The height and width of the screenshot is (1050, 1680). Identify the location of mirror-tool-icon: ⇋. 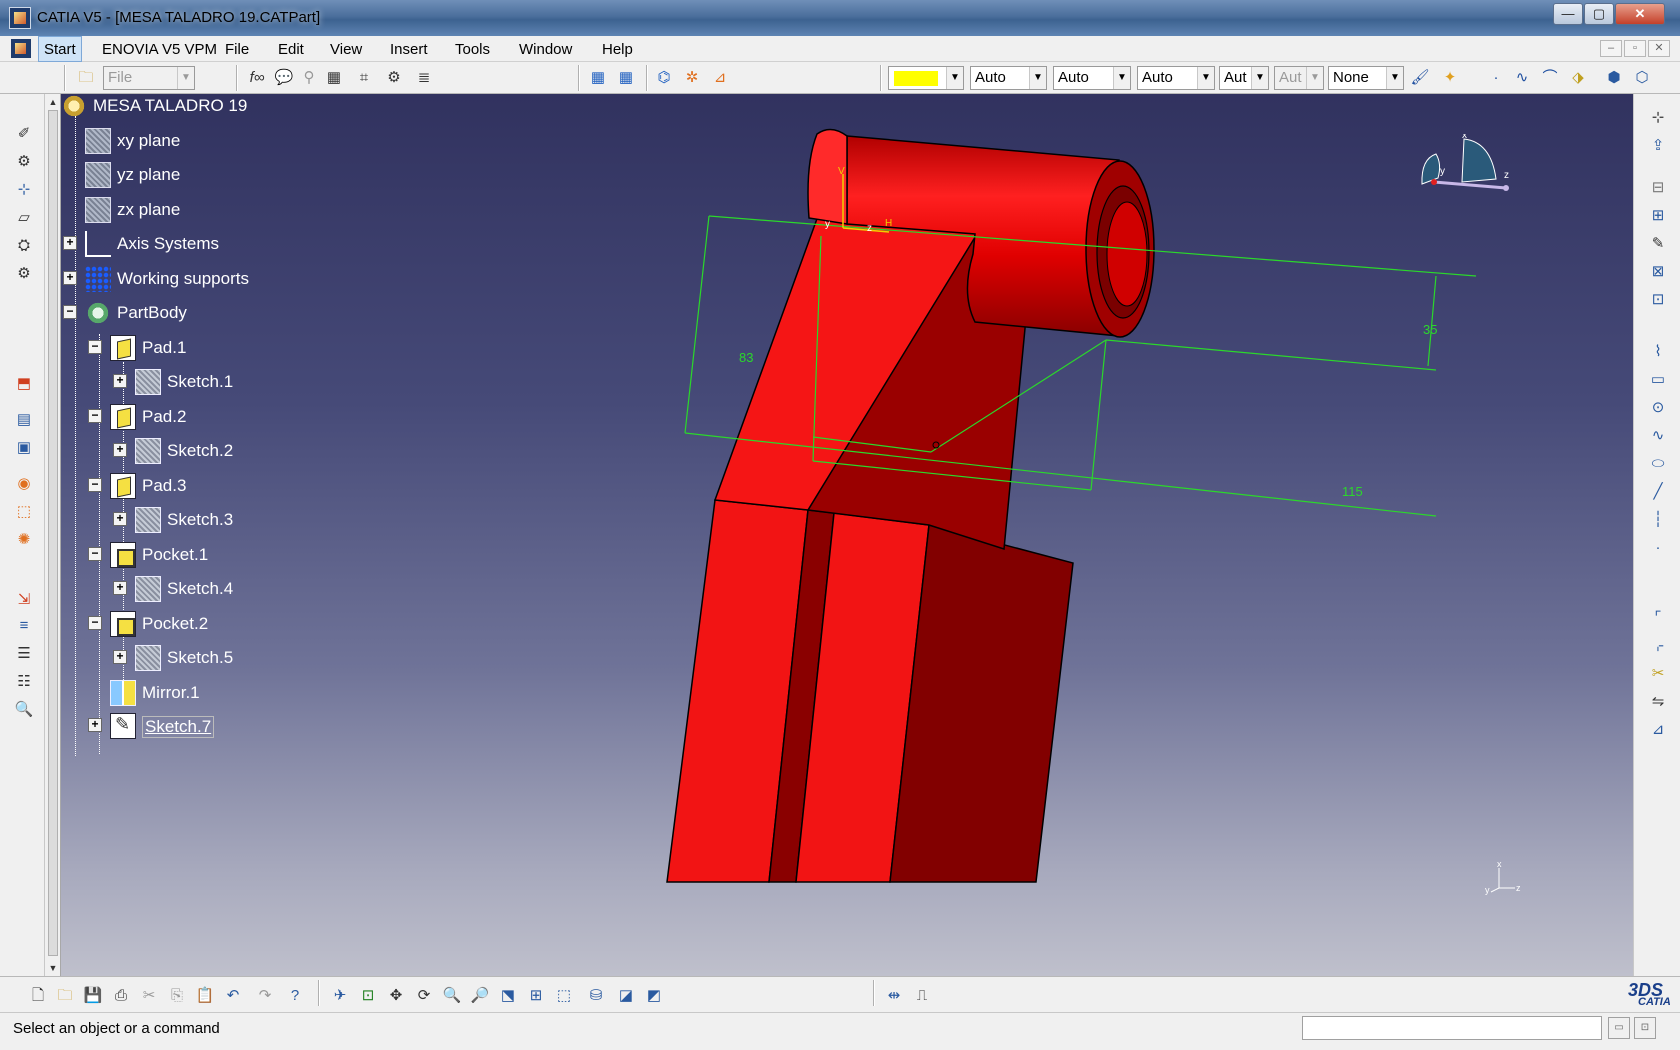
(1658, 702).